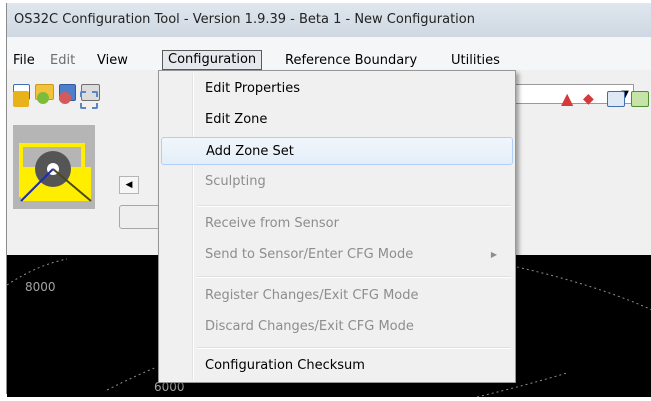  I want to click on menu-item-label: Discard Changes/Exit CFG Mode, so click(309, 326).